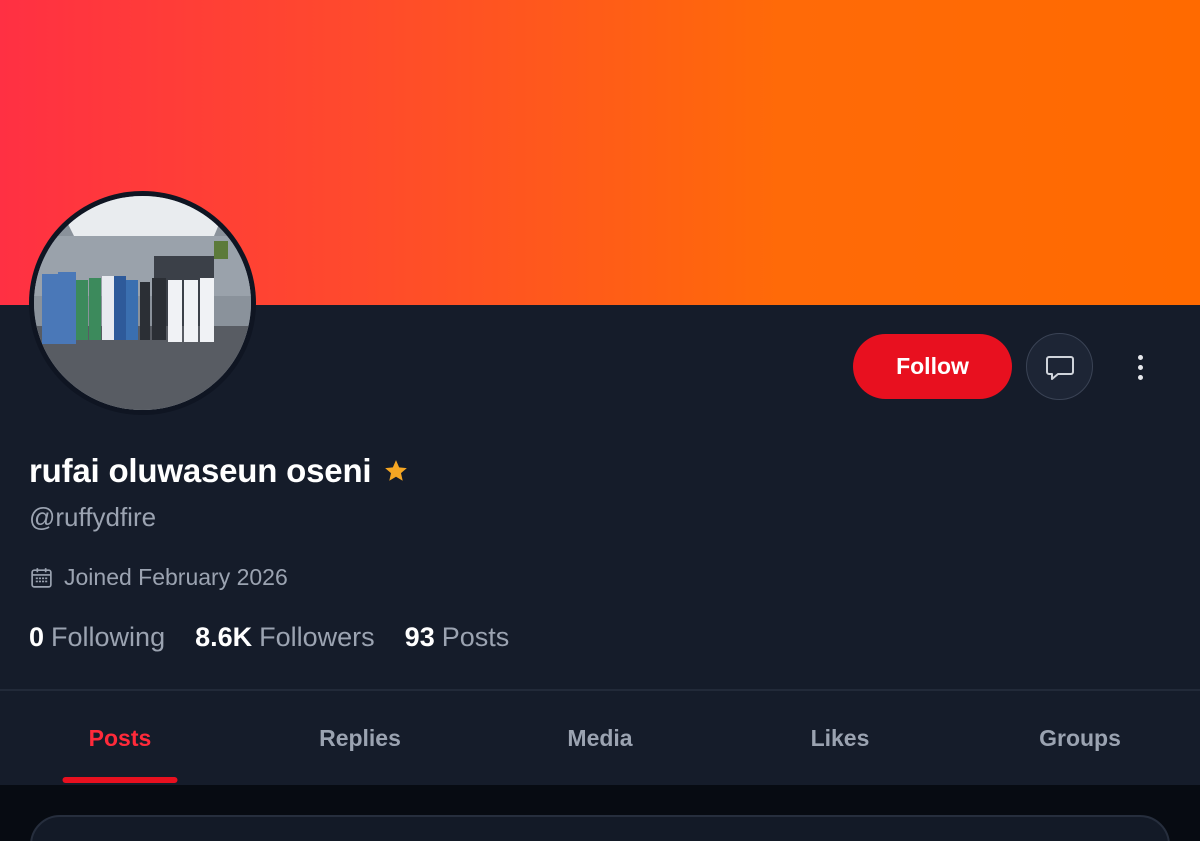 The height and width of the screenshot is (841, 1200). I want to click on stat-label: Following, so click(108, 637).